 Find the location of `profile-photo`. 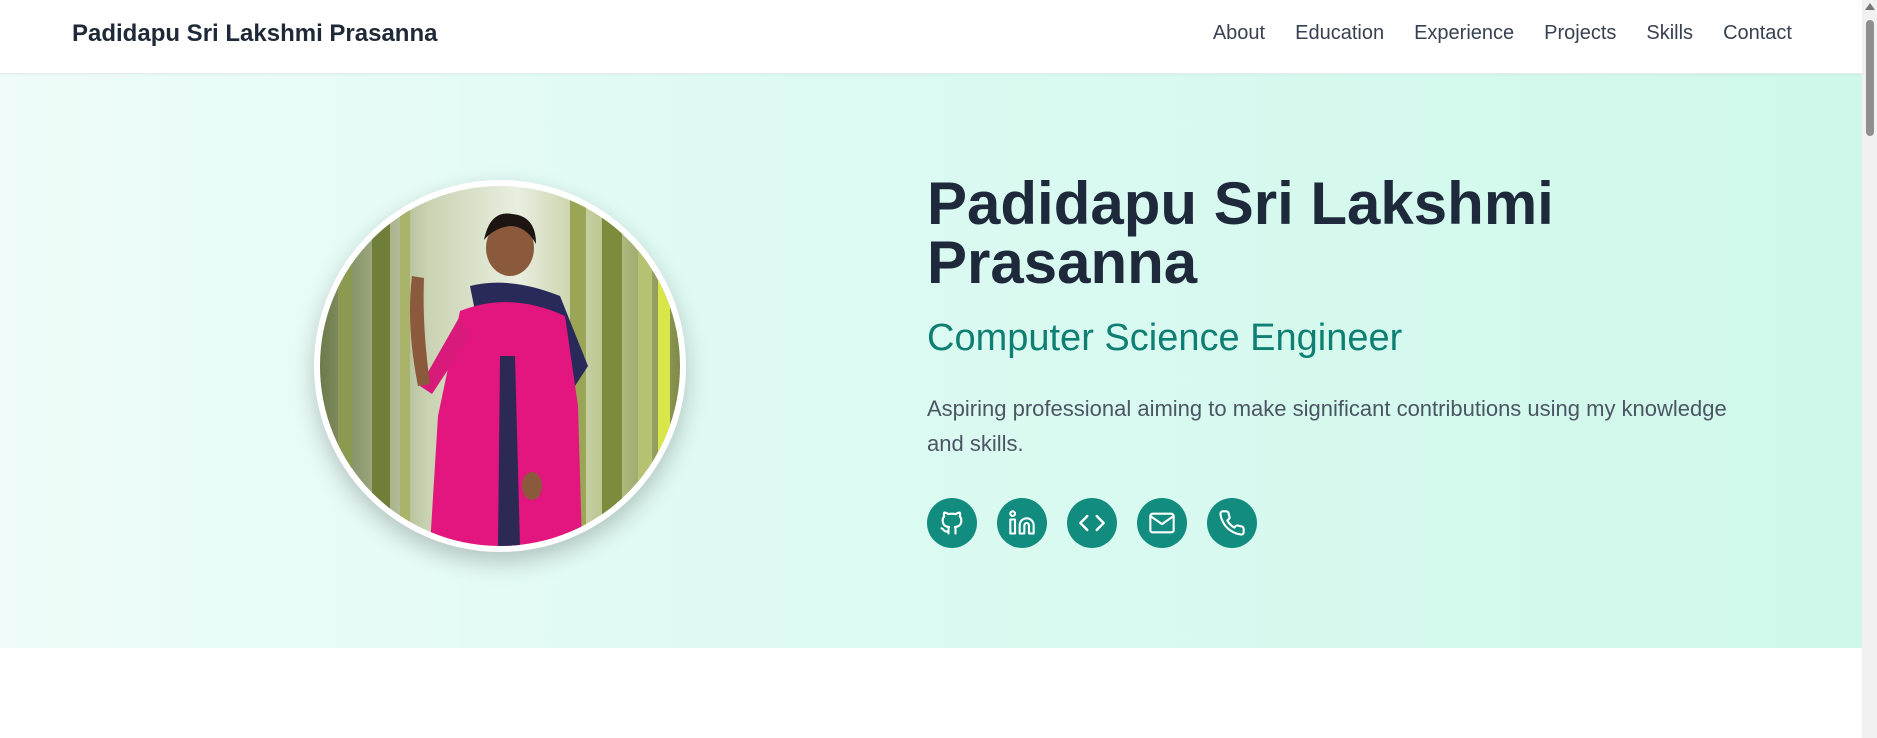

profile-photo is located at coordinates (500, 366).